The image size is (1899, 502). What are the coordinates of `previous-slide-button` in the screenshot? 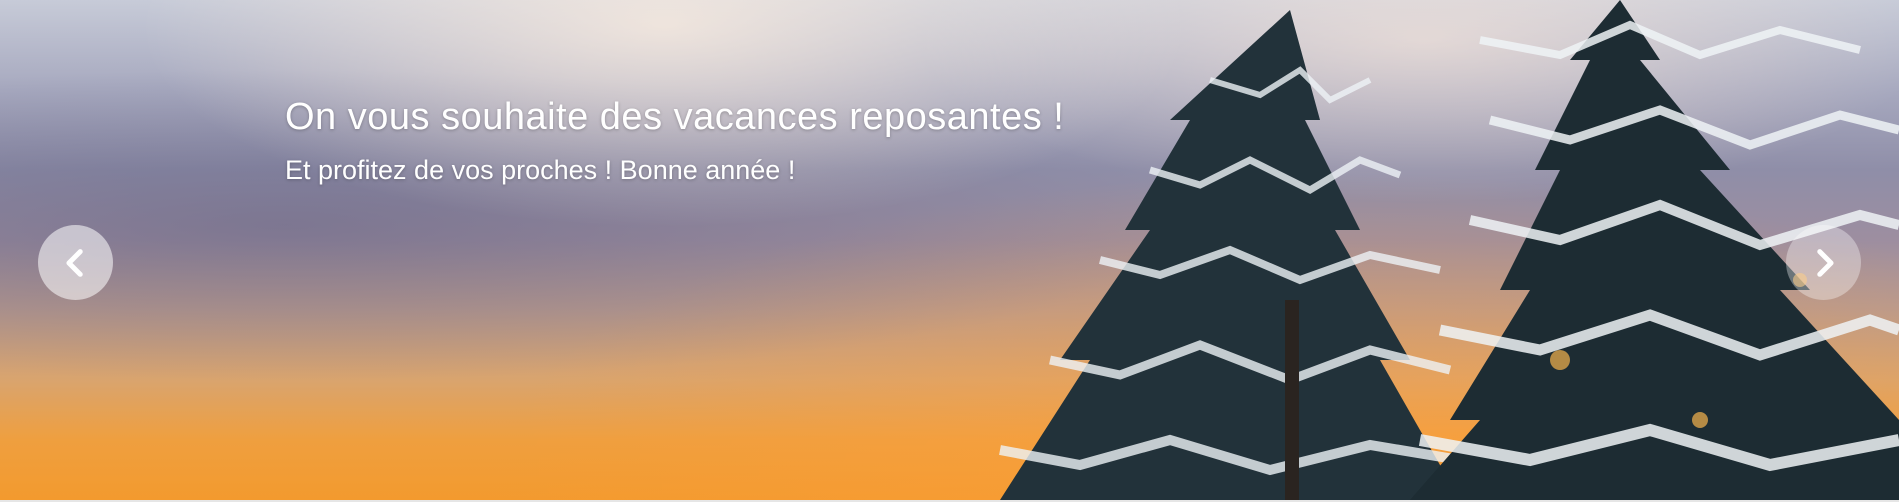 It's located at (75, 262).